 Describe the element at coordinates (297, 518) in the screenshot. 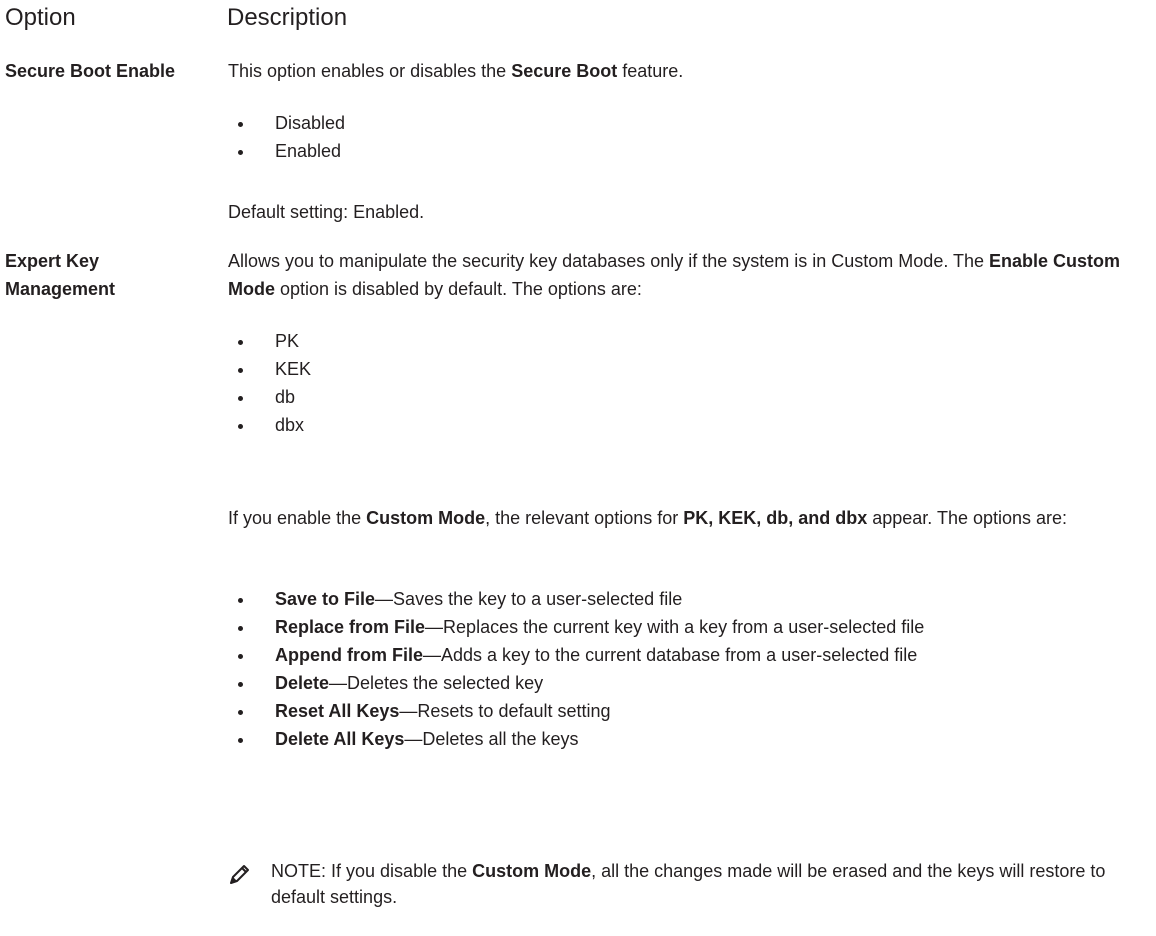

I see `text: If you enable the` at that location.